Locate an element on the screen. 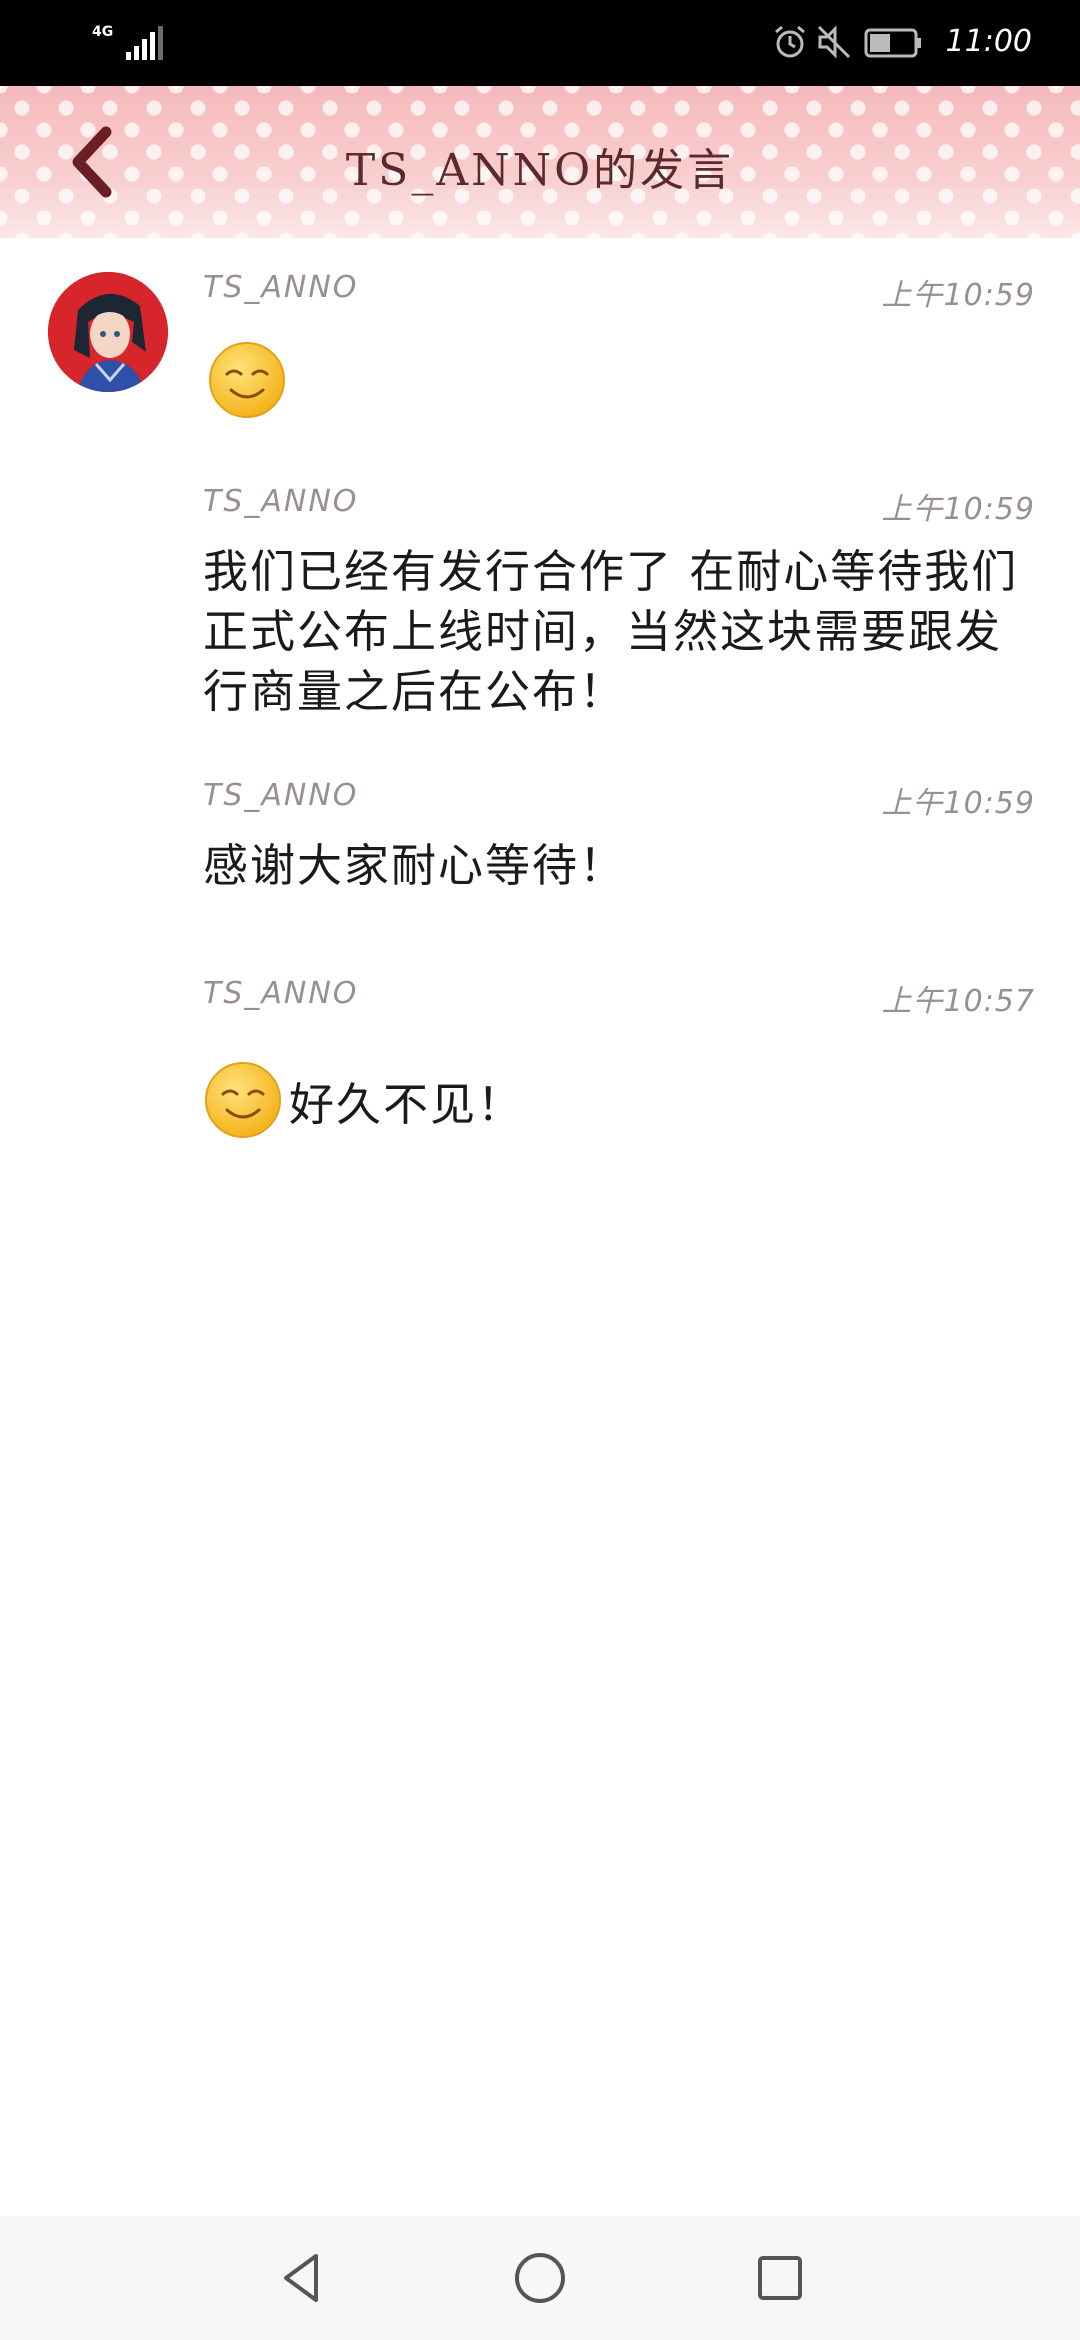  battery-icon is located at coordinates (892, 43).